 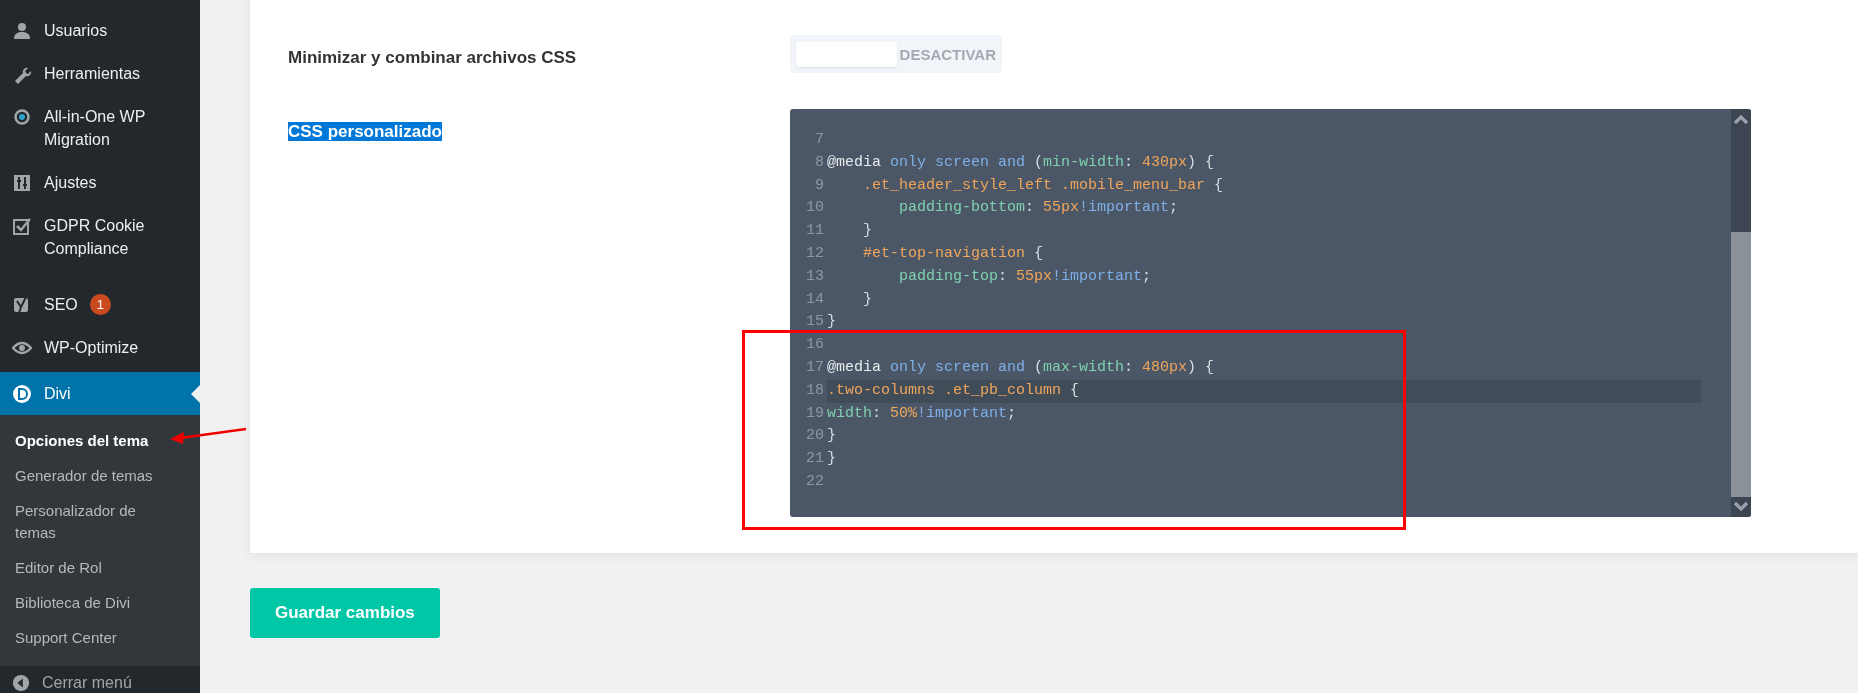 What do you see at coordinates (815, 459) in the screenshot?
I see `line-number: 21` at bounding box center [815, 459].